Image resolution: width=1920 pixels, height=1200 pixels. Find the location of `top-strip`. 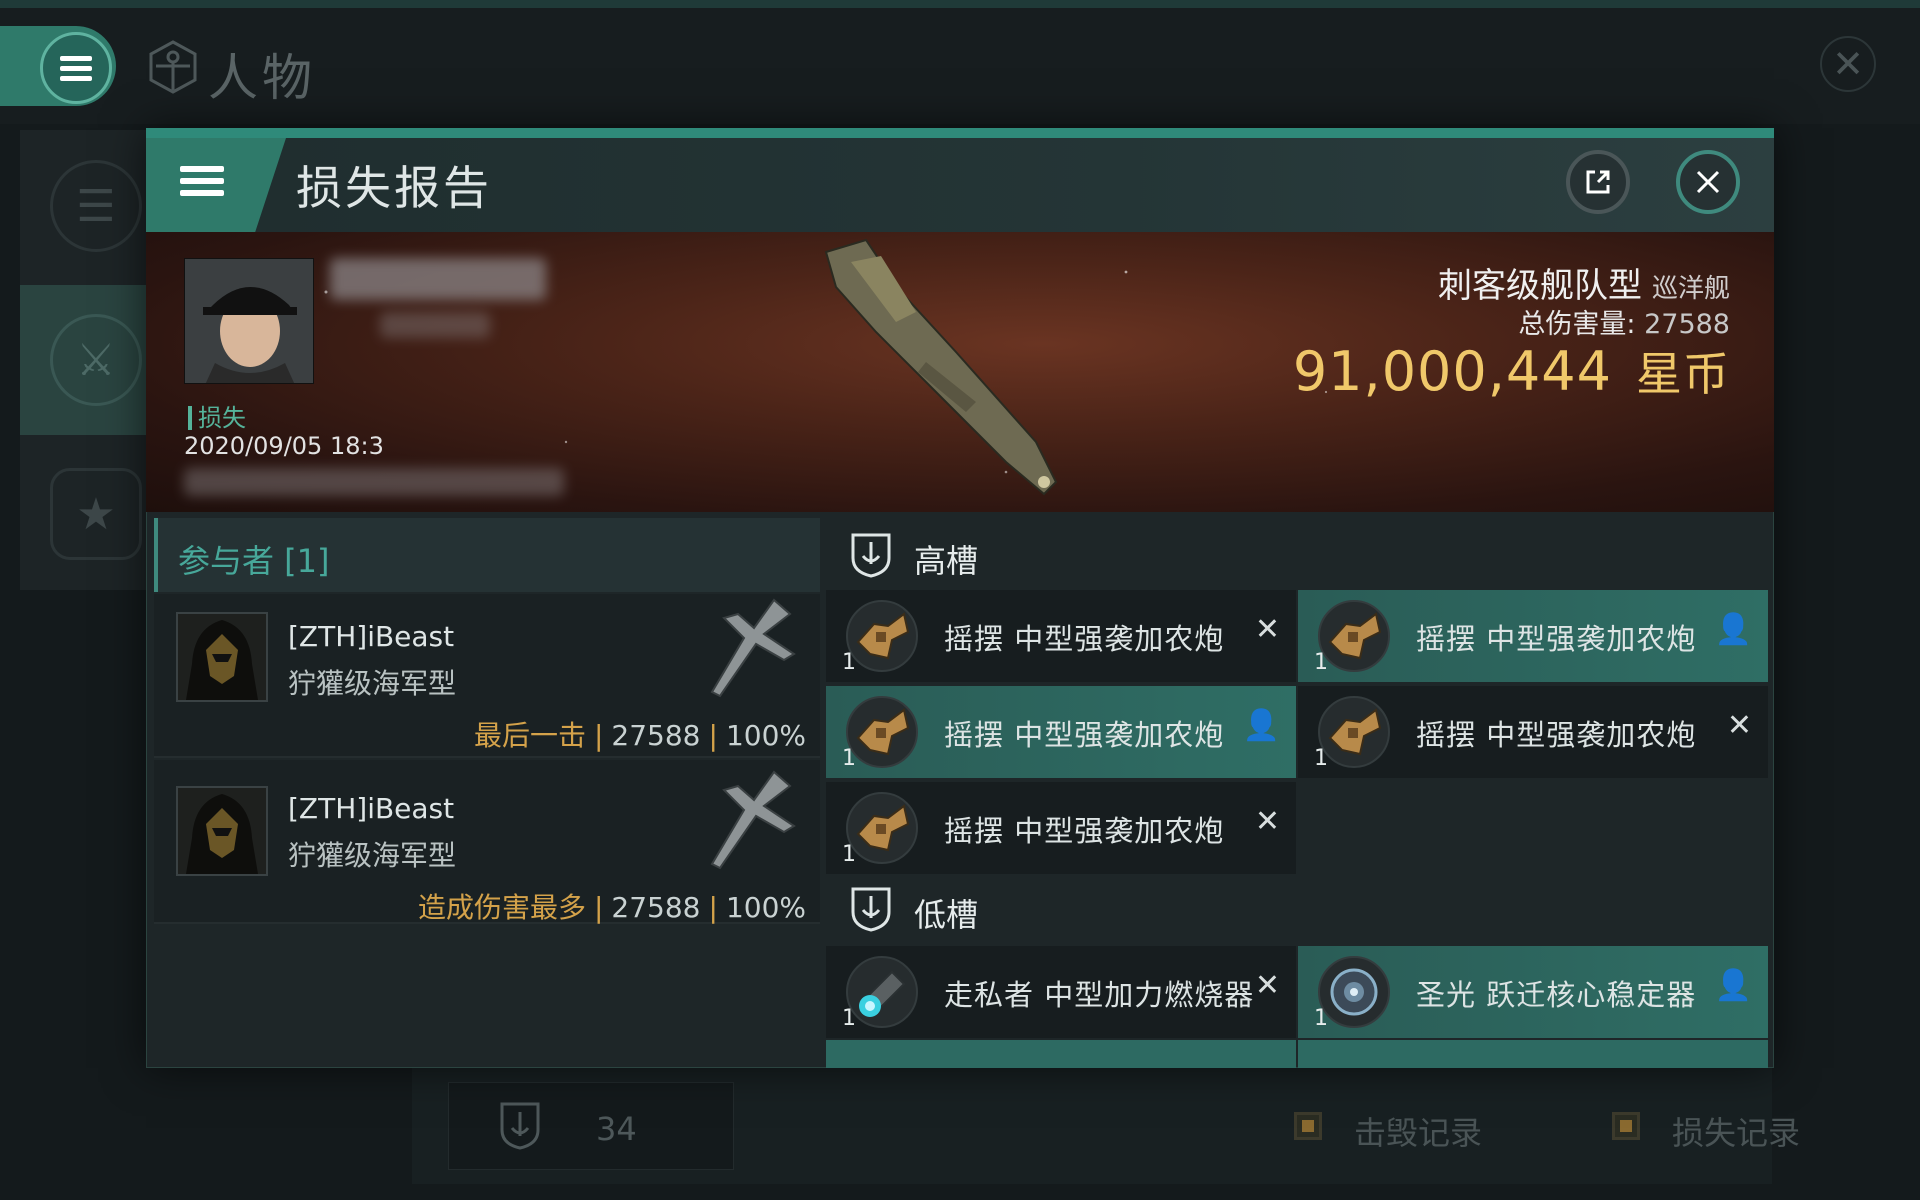

top-strip is located at coordinates (960, 4).